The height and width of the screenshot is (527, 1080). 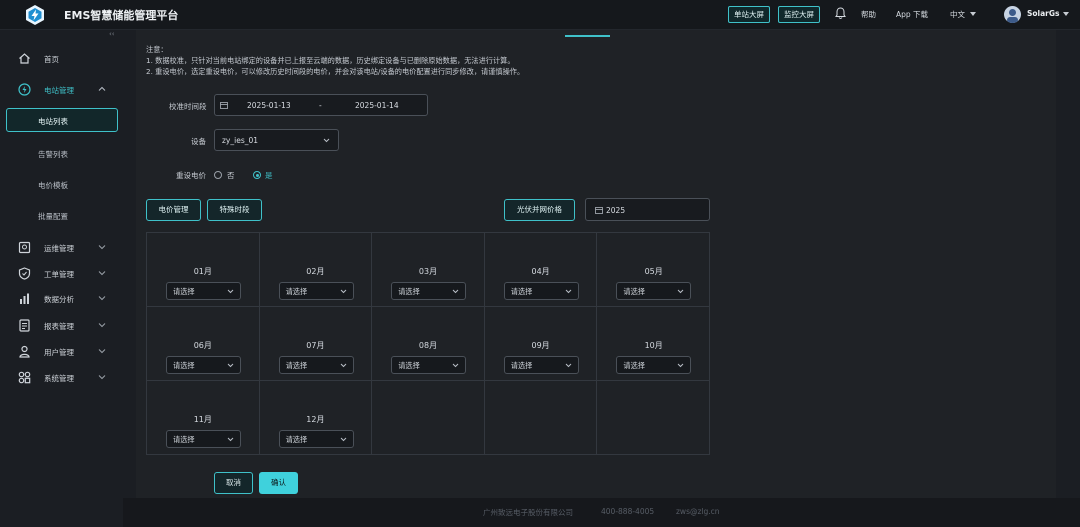 I want to click on username: SolarGs, so click(x=1043, y=13).